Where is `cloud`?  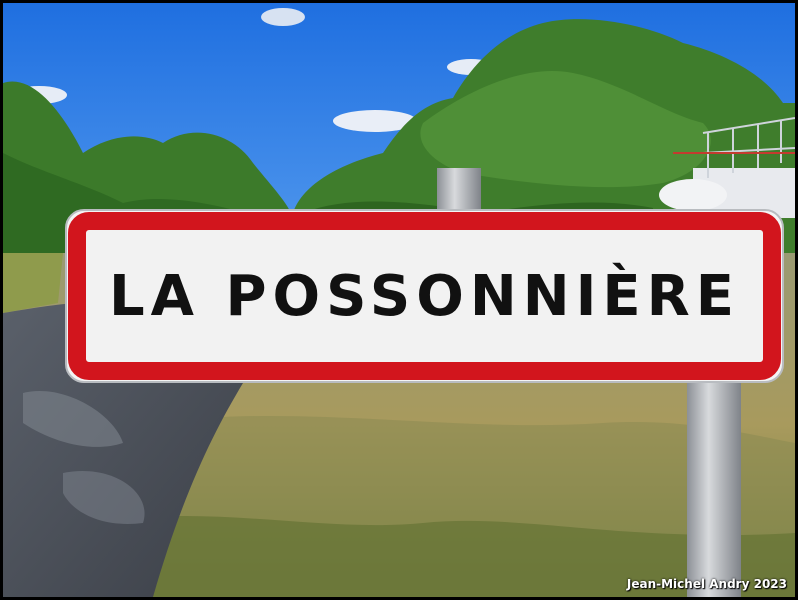
cloud is located at coordinates (283, 17).